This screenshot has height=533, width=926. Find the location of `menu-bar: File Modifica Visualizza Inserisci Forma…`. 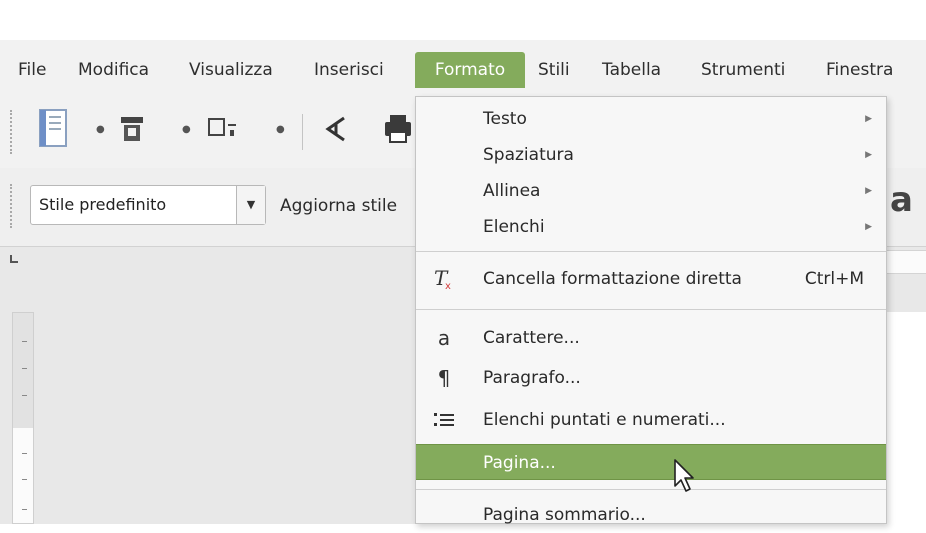

menu-bar: File Modifica Visualizza Inserisci Forma… is located at coordinates (463, 69).